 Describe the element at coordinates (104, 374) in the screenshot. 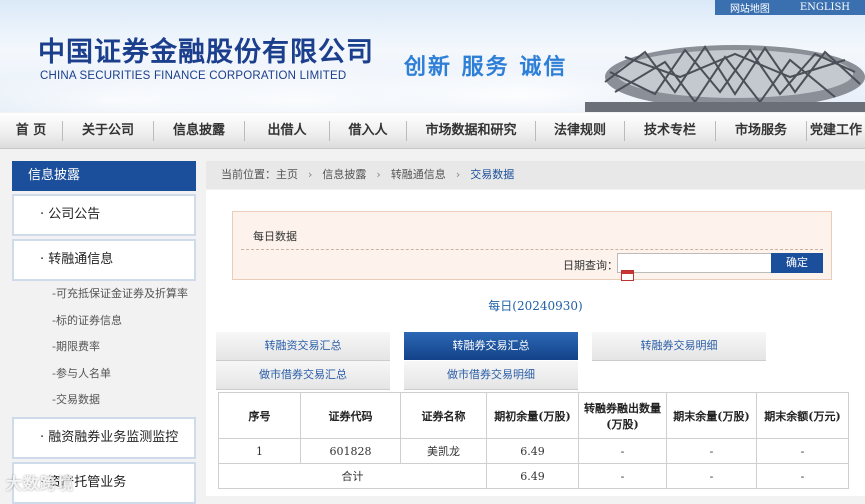

I see `sidebar-subitem-participants: -参与人名单` at that location.